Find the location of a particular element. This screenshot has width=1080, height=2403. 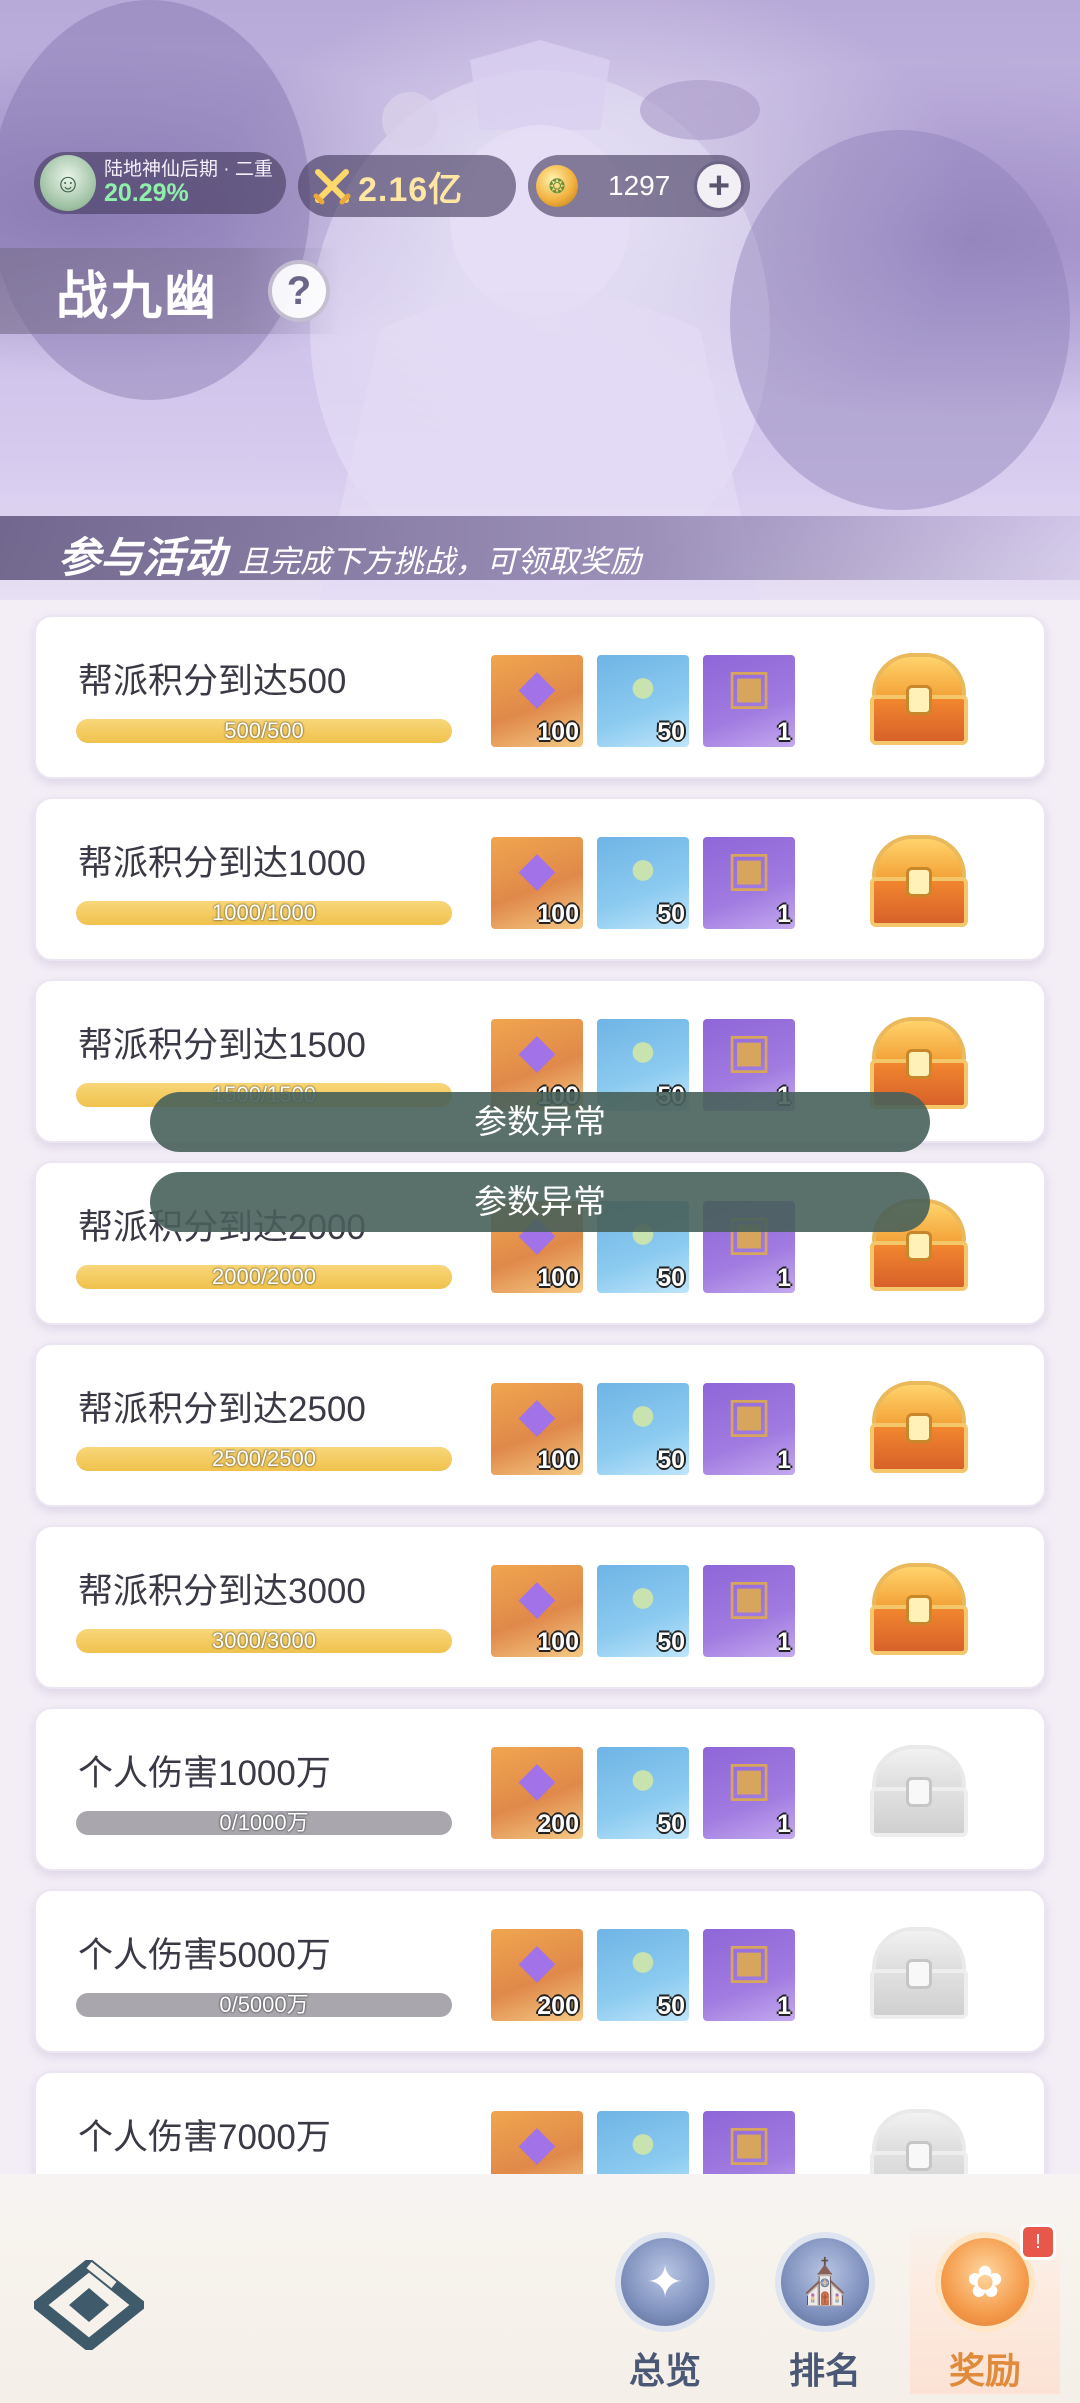

task-progress-bar: 1000/1000 is located at coordinates (264, 913).